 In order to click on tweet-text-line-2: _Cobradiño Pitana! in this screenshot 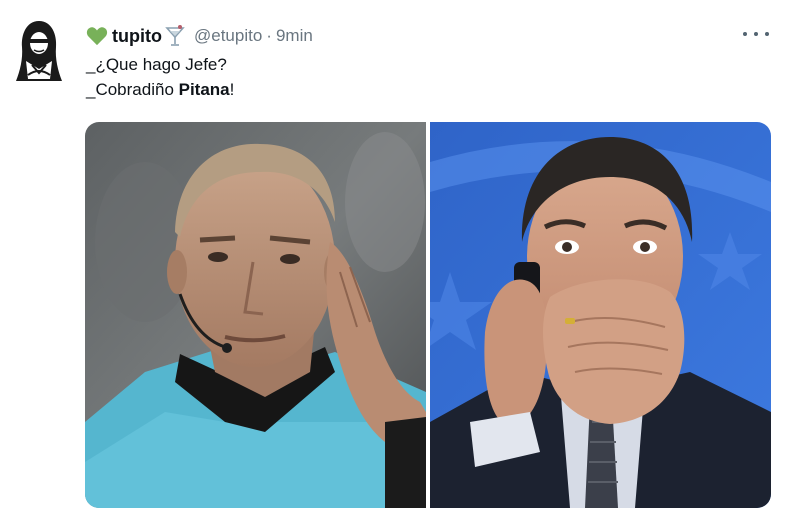, I will do `click(160, 89)`.